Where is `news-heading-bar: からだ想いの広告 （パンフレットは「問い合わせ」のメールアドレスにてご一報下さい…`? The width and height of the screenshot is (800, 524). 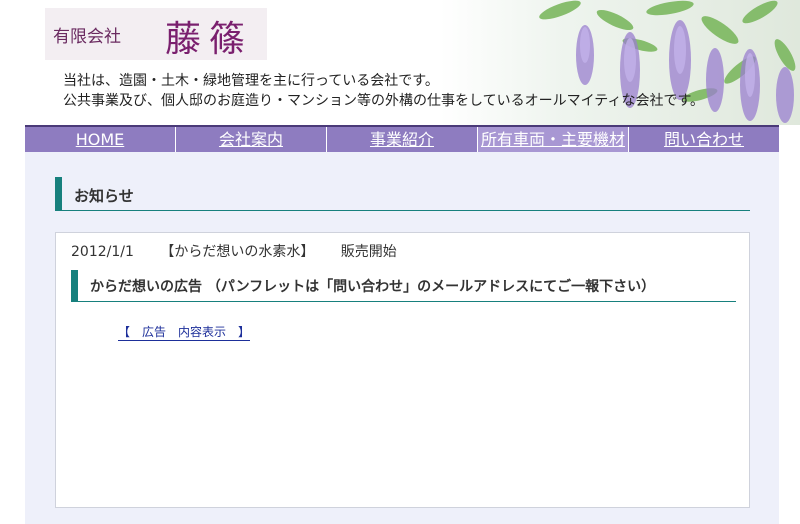 news-heading-bar: からだ想いの広告 （パンフレットは「問い合わせ」のメールアドレスにてご一報下さい… is located at coordinates (403, 286).